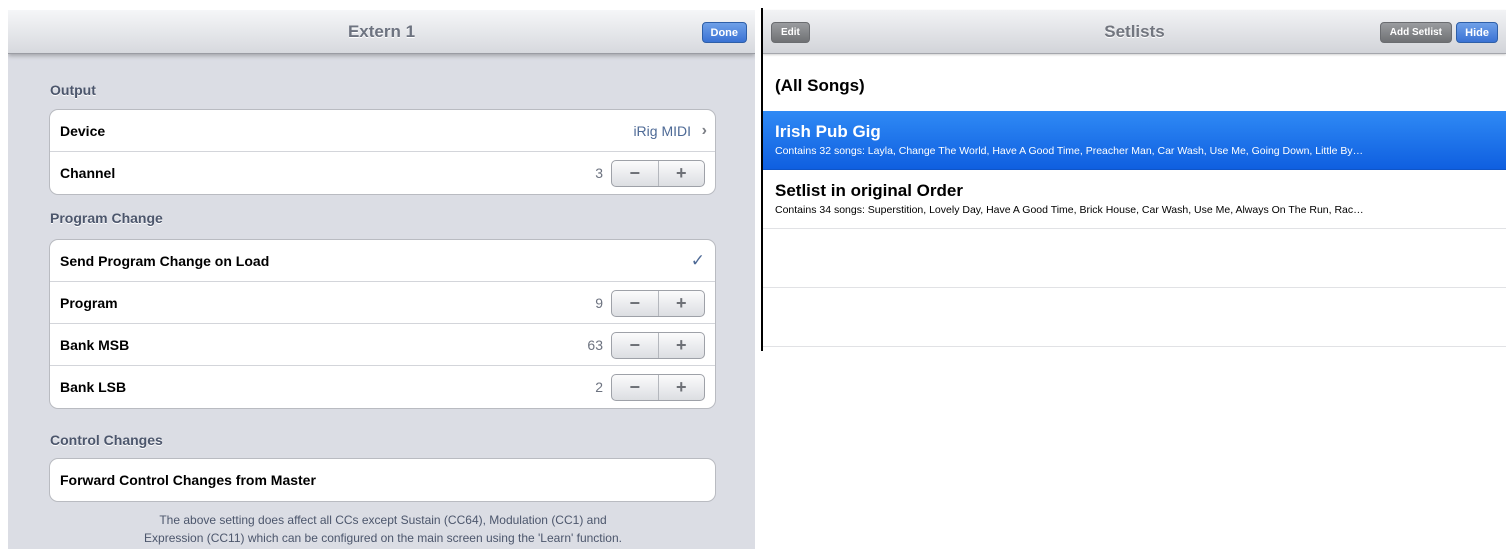 This screenshot has width=1506, height=549. Describe the element at coordinates (93, 387) in the screenshot. I see `bank-lsb-label: Bank LSB` at that location.